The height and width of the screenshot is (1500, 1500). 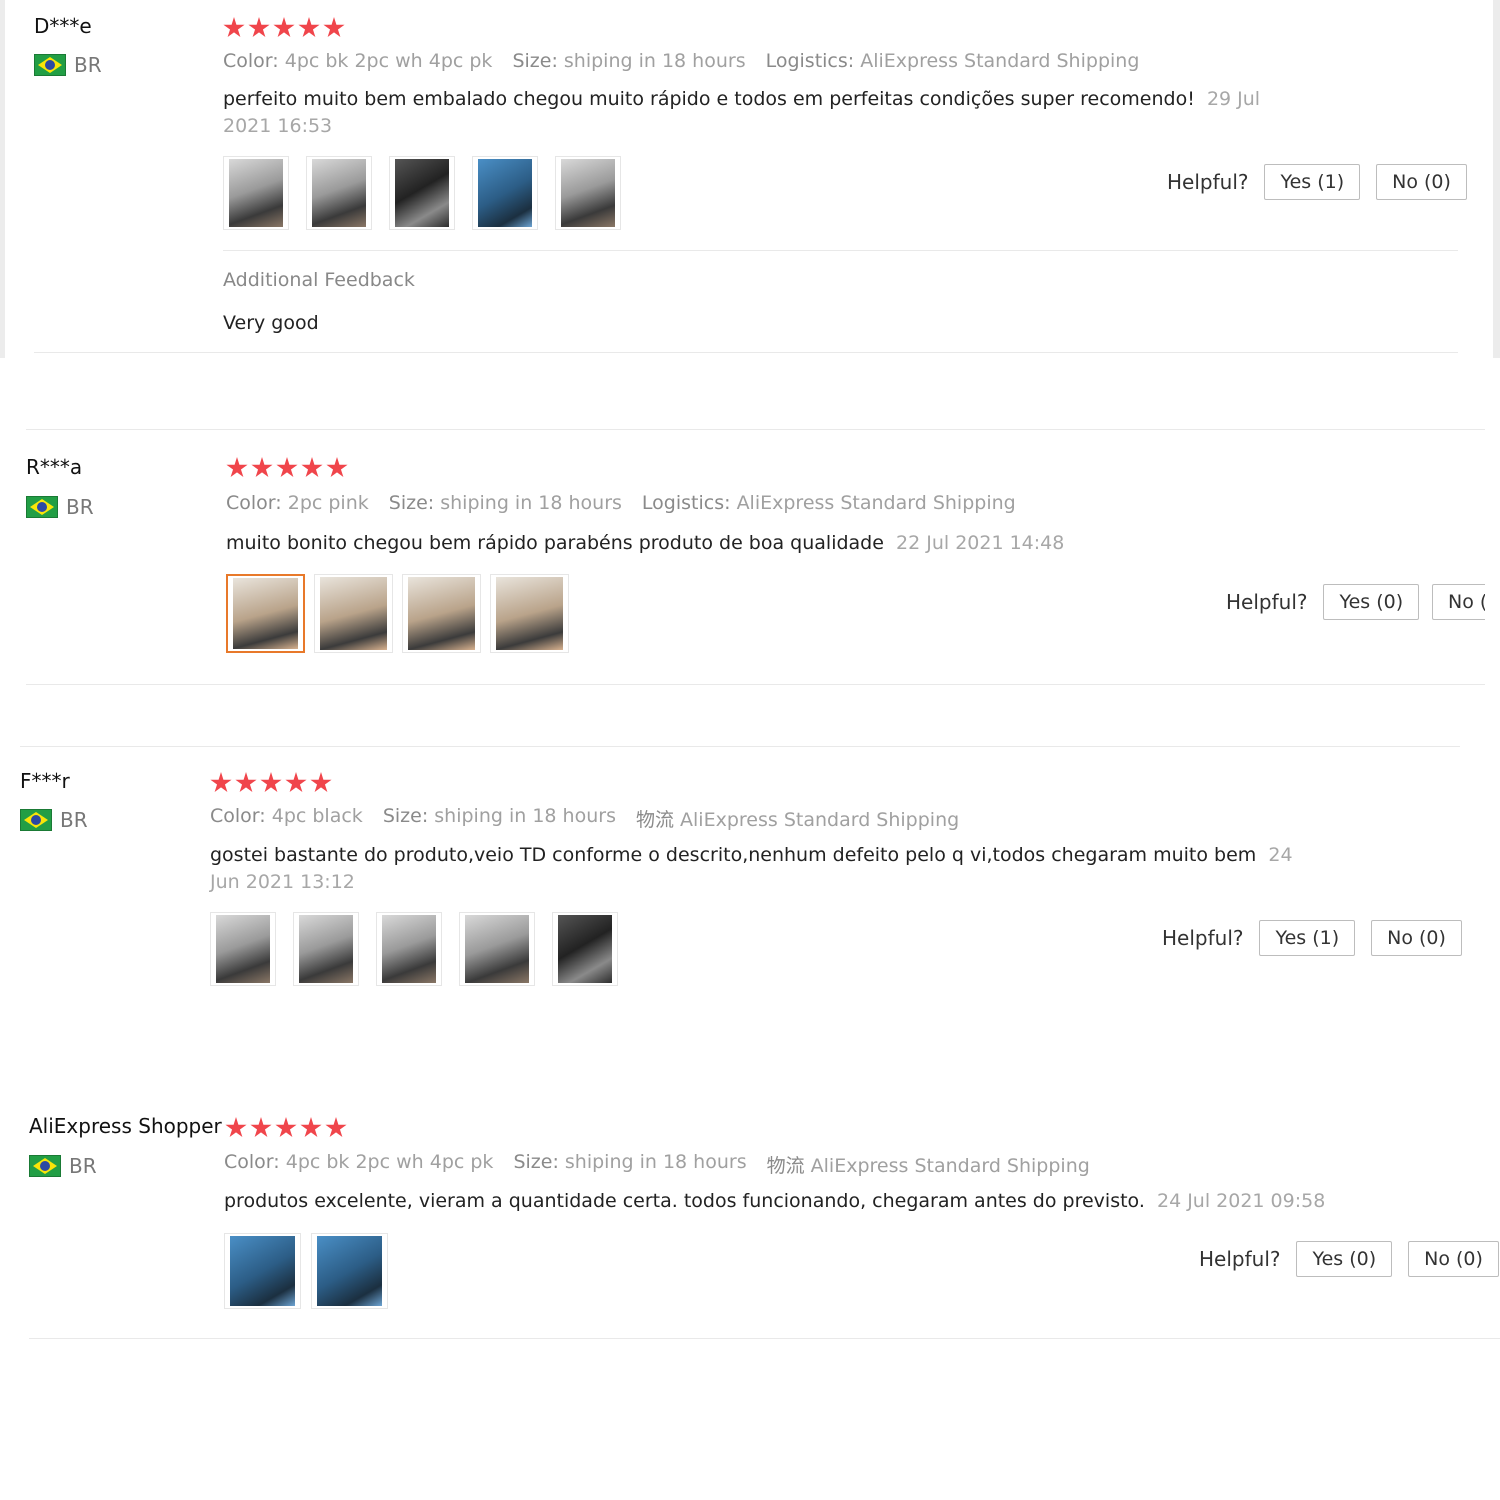 What do you see at coordinates (319, 280) in the screenshot?
I see `additional-feedback-title: Additional Feedback` at bounding box center [319, 280].